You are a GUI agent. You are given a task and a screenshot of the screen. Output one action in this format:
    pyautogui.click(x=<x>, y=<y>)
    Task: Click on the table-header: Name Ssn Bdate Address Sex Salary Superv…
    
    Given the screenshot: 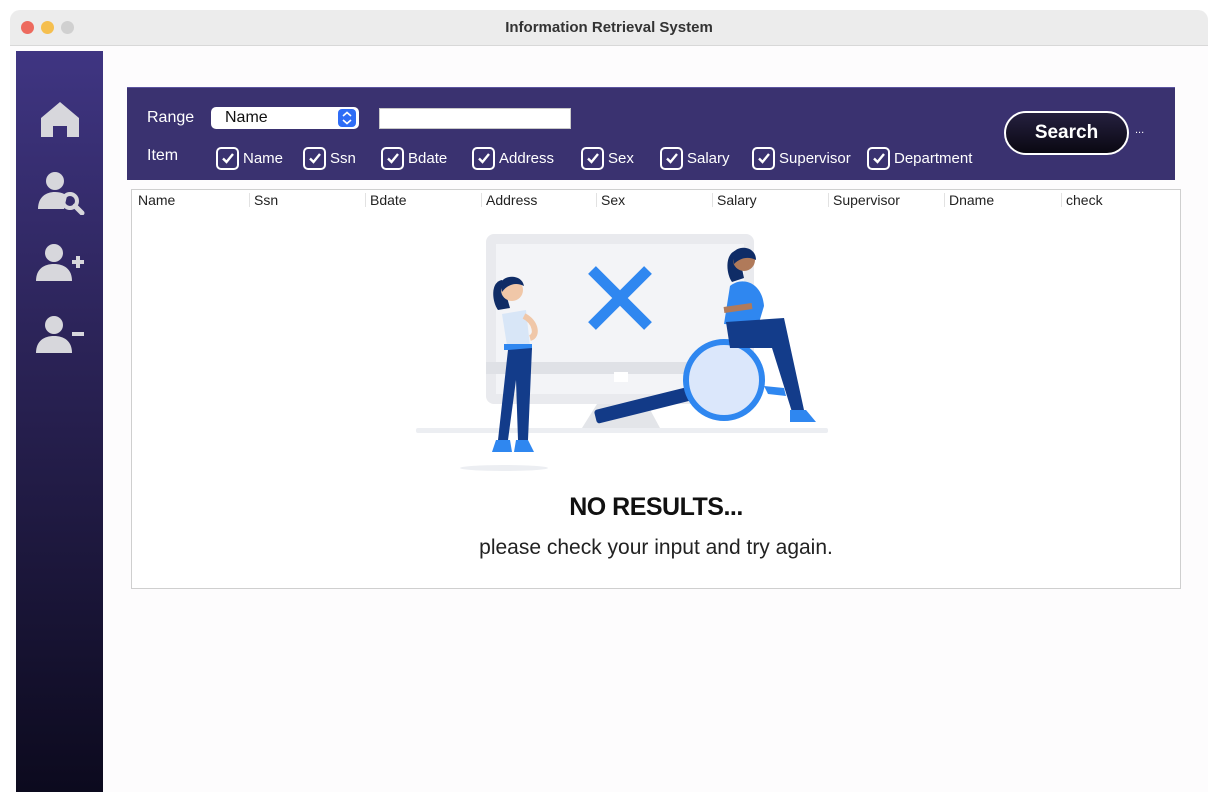 What is the action you would take?
    pyautogui.click(x=656, y=200)
    